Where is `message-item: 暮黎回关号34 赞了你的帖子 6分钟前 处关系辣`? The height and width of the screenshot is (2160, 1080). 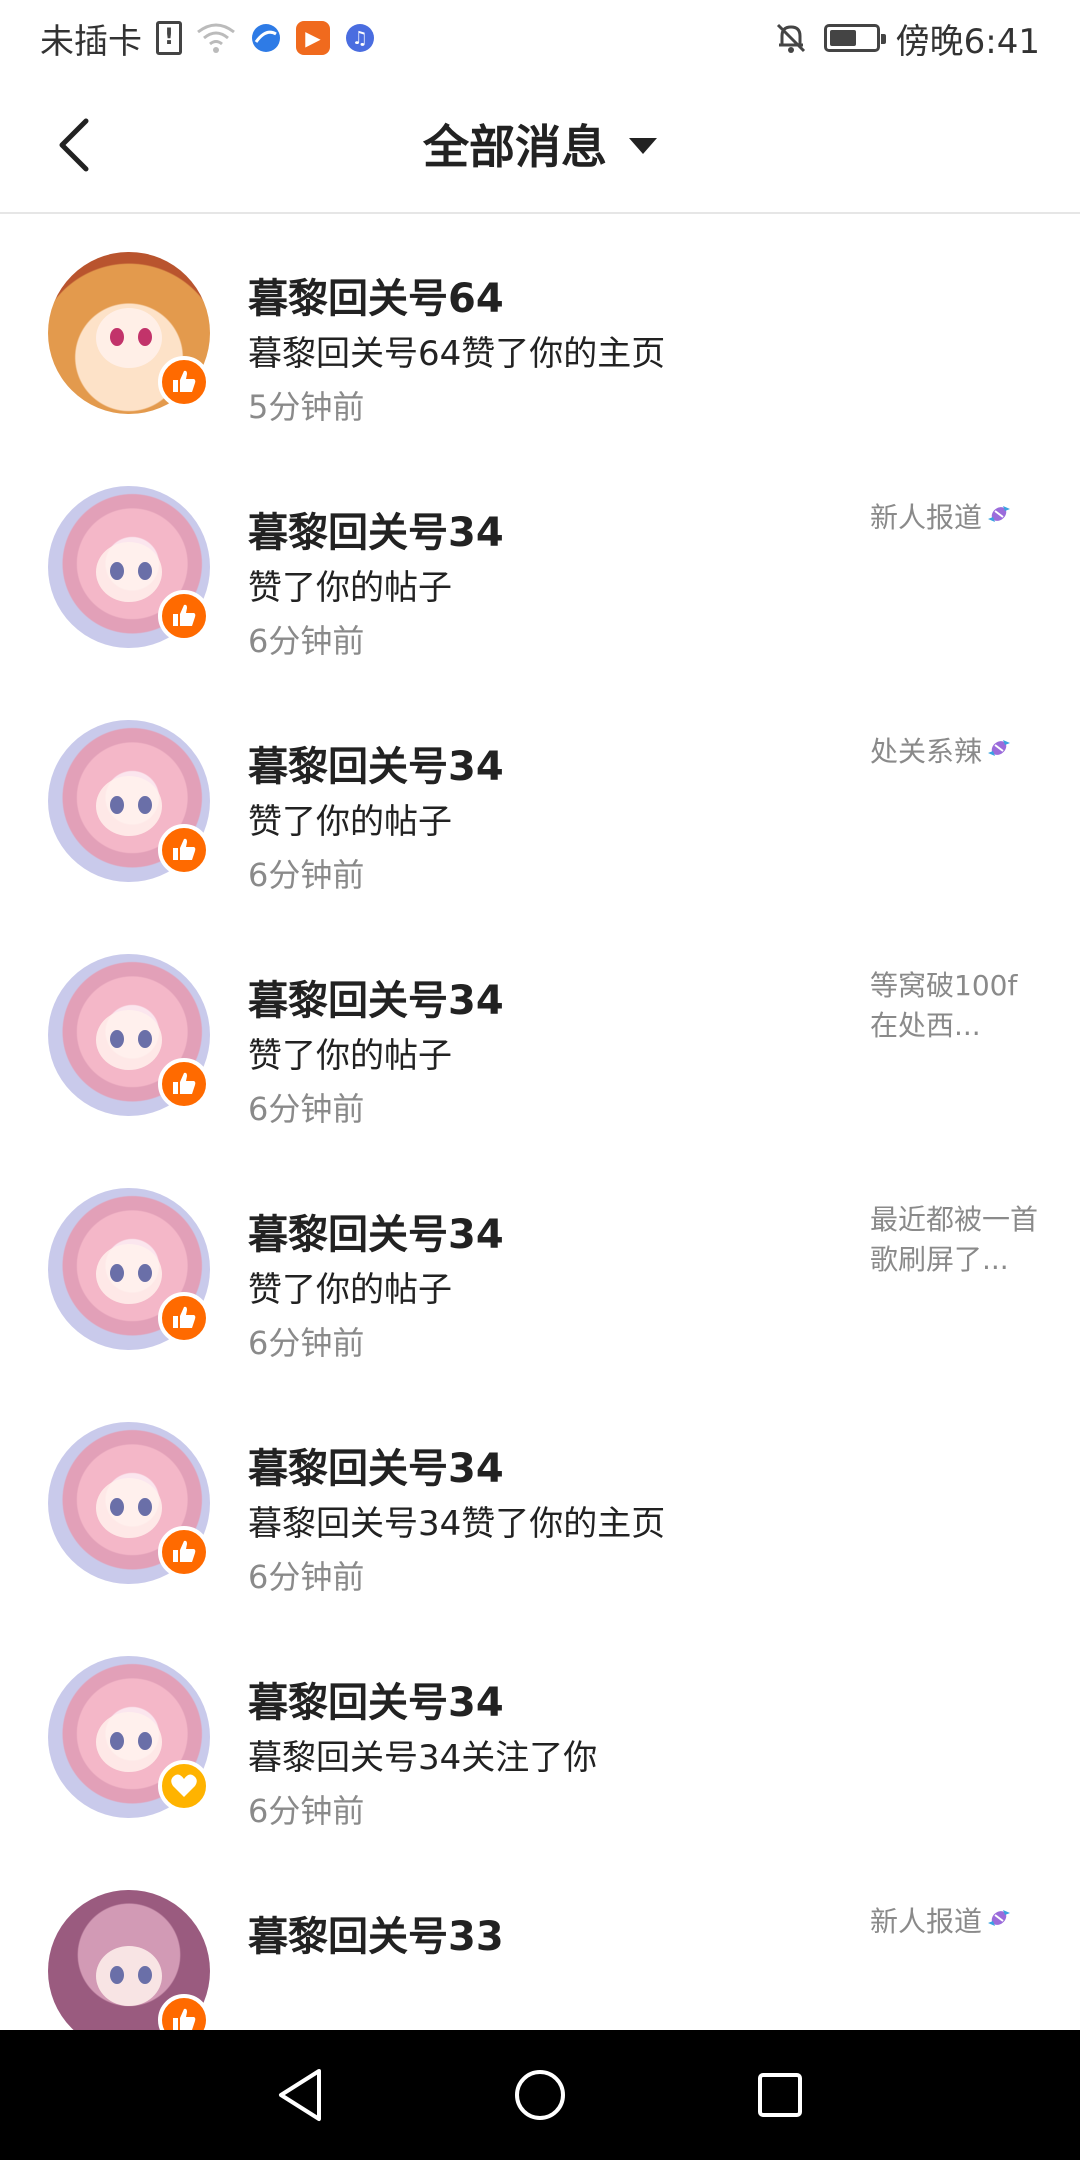
message-item: 暮黎回关号34 赞了你的帖子 6分钟前 处关系辣 is located at coordinates (540, 799).